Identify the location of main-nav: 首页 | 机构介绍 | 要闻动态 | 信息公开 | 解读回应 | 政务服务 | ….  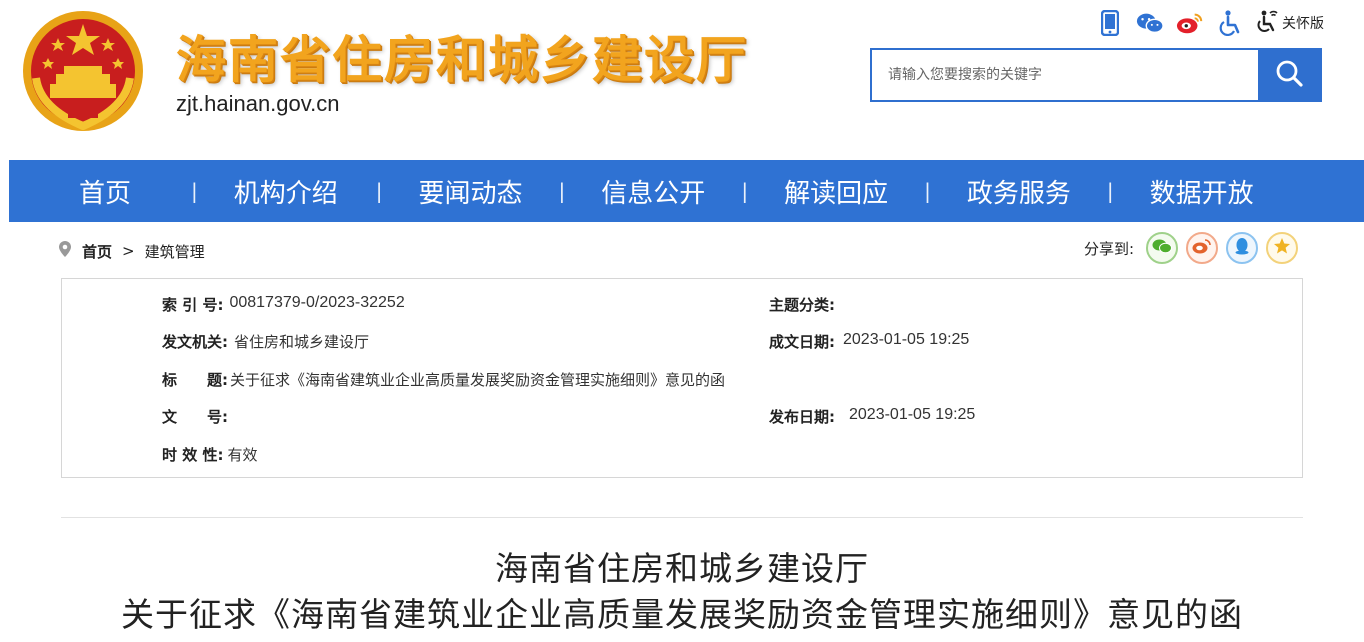
(686, 191).